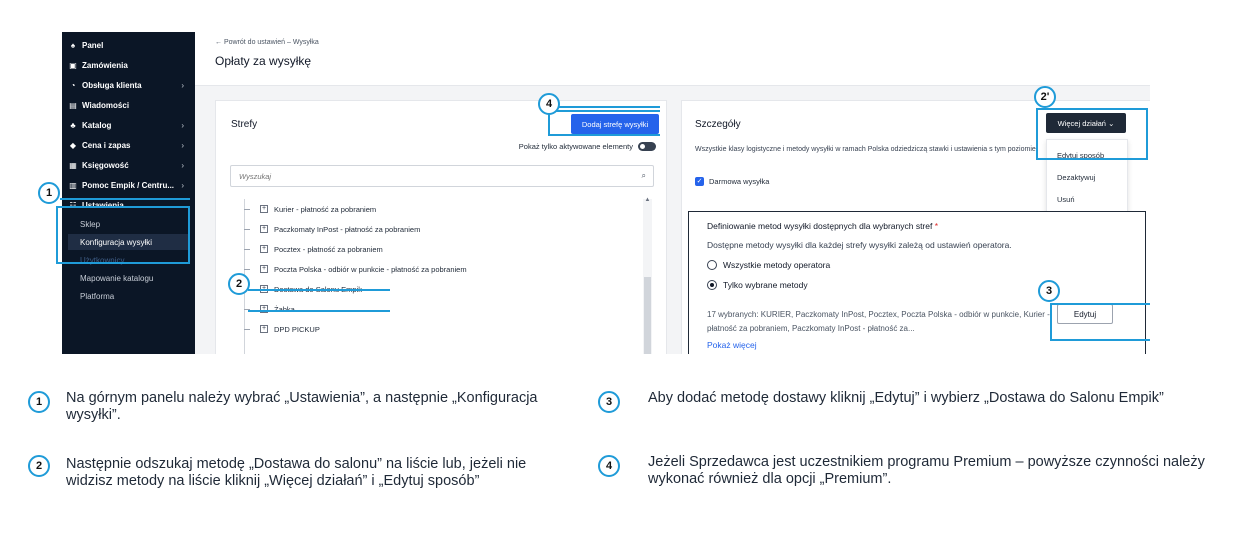 This screenshot has width=1238, height=552. What do you see at coordinates (135, 278) in the screenshot?
I see `sidebar-sub-catalog-mapping: Mapowanie katalogu` at bounding box center [135, 278].